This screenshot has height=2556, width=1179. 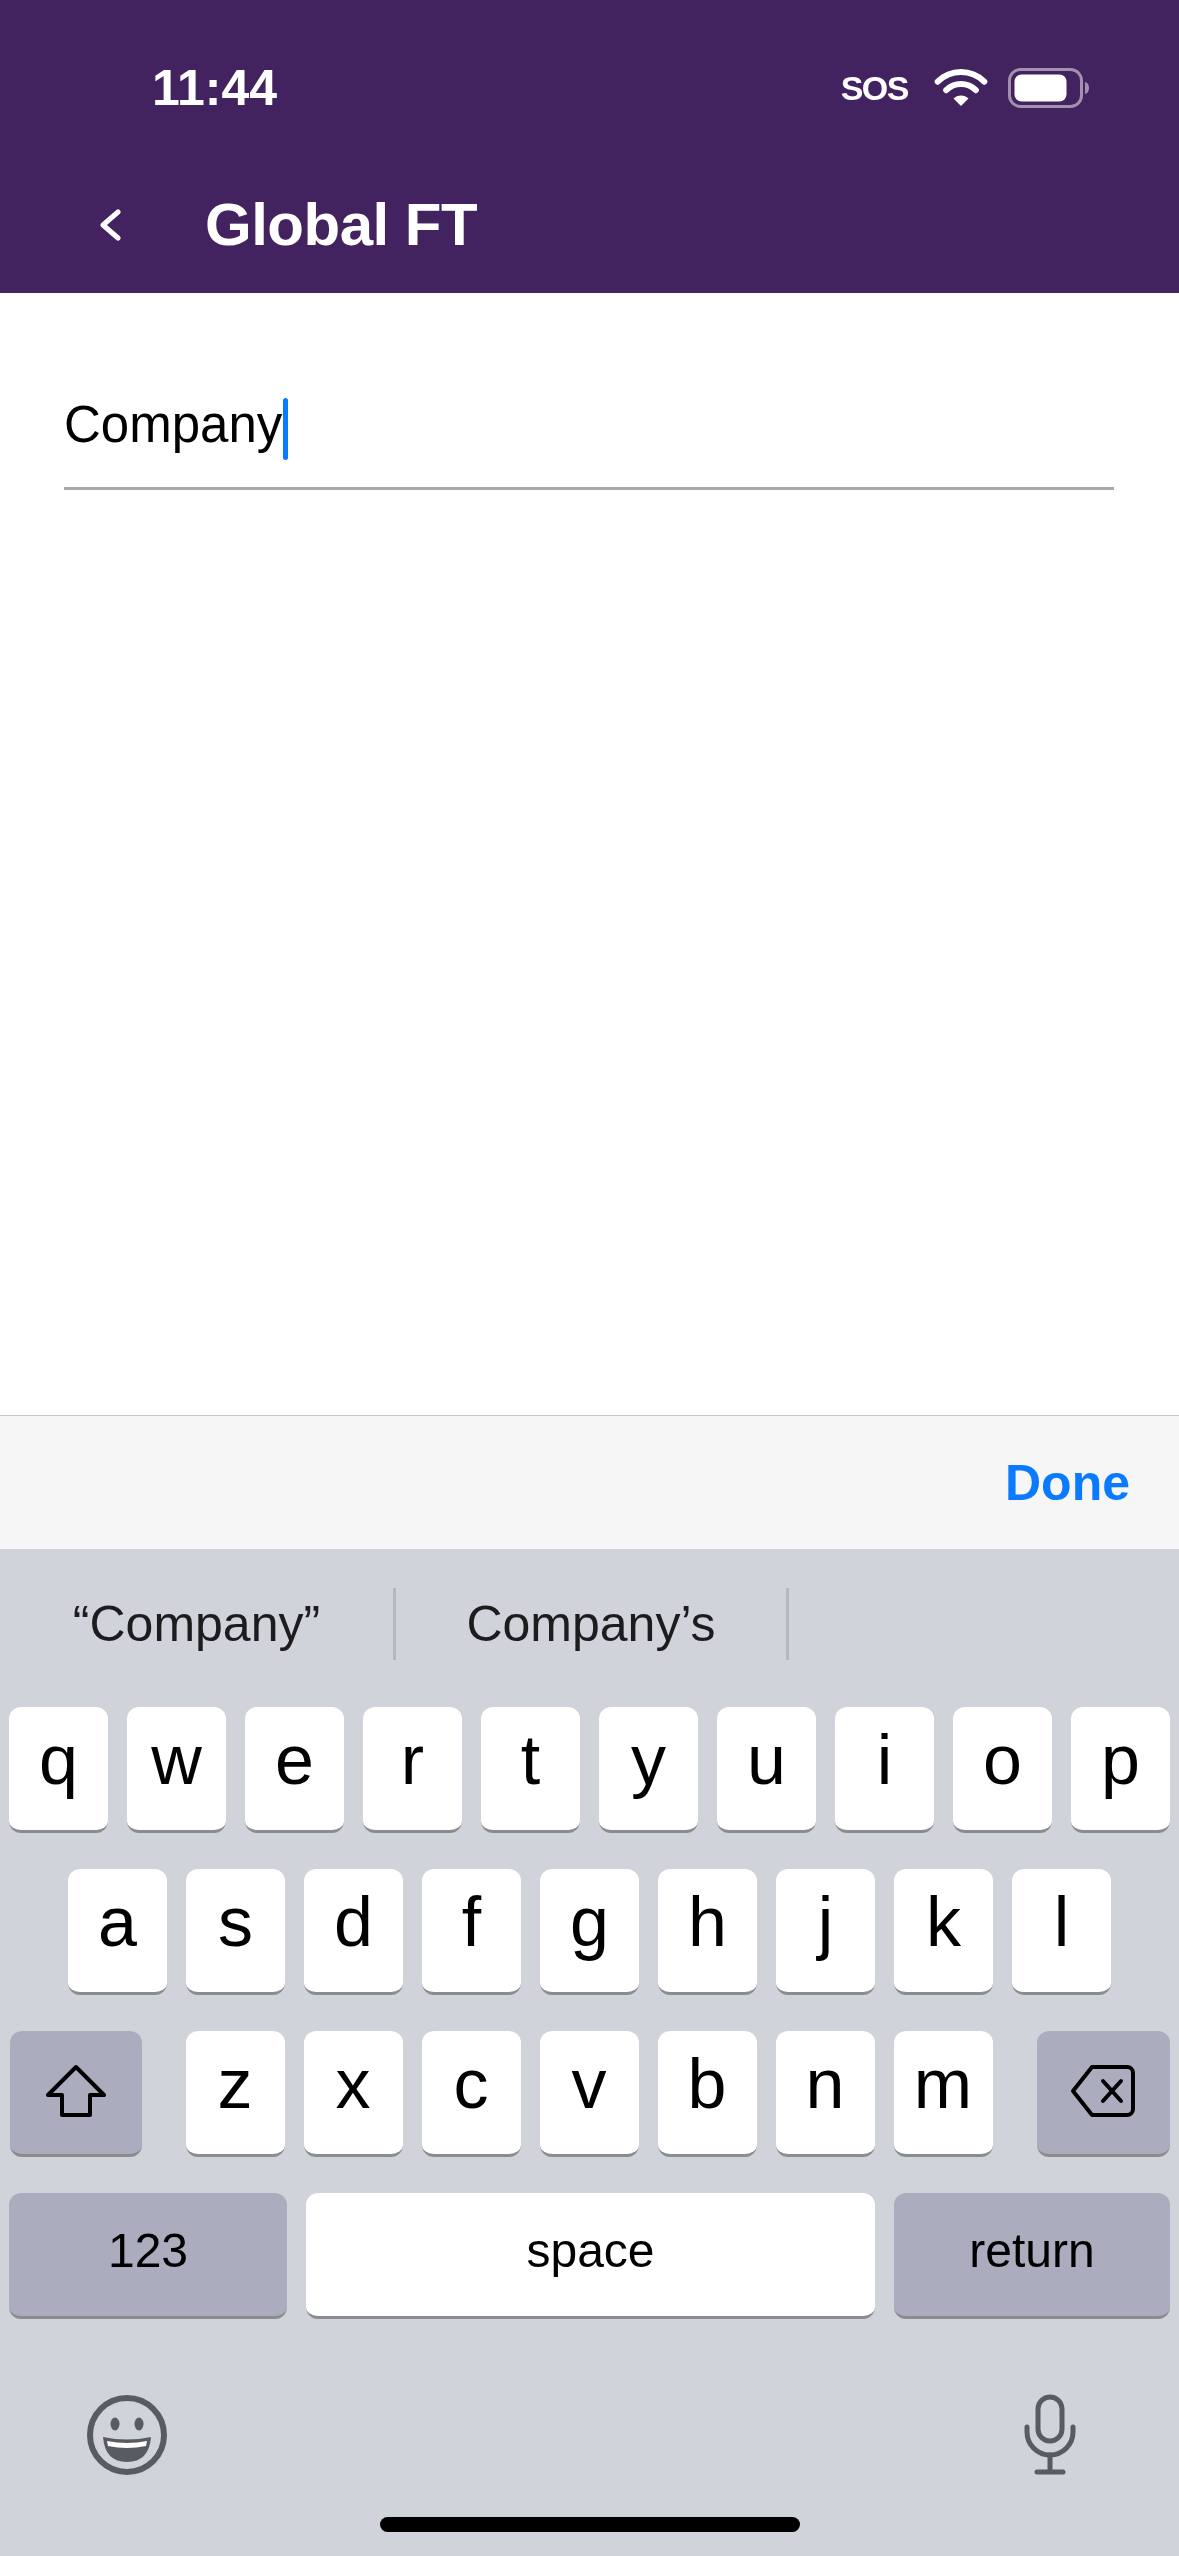 I want to click on keyboard-key: k, so click(x=943, y=1932).